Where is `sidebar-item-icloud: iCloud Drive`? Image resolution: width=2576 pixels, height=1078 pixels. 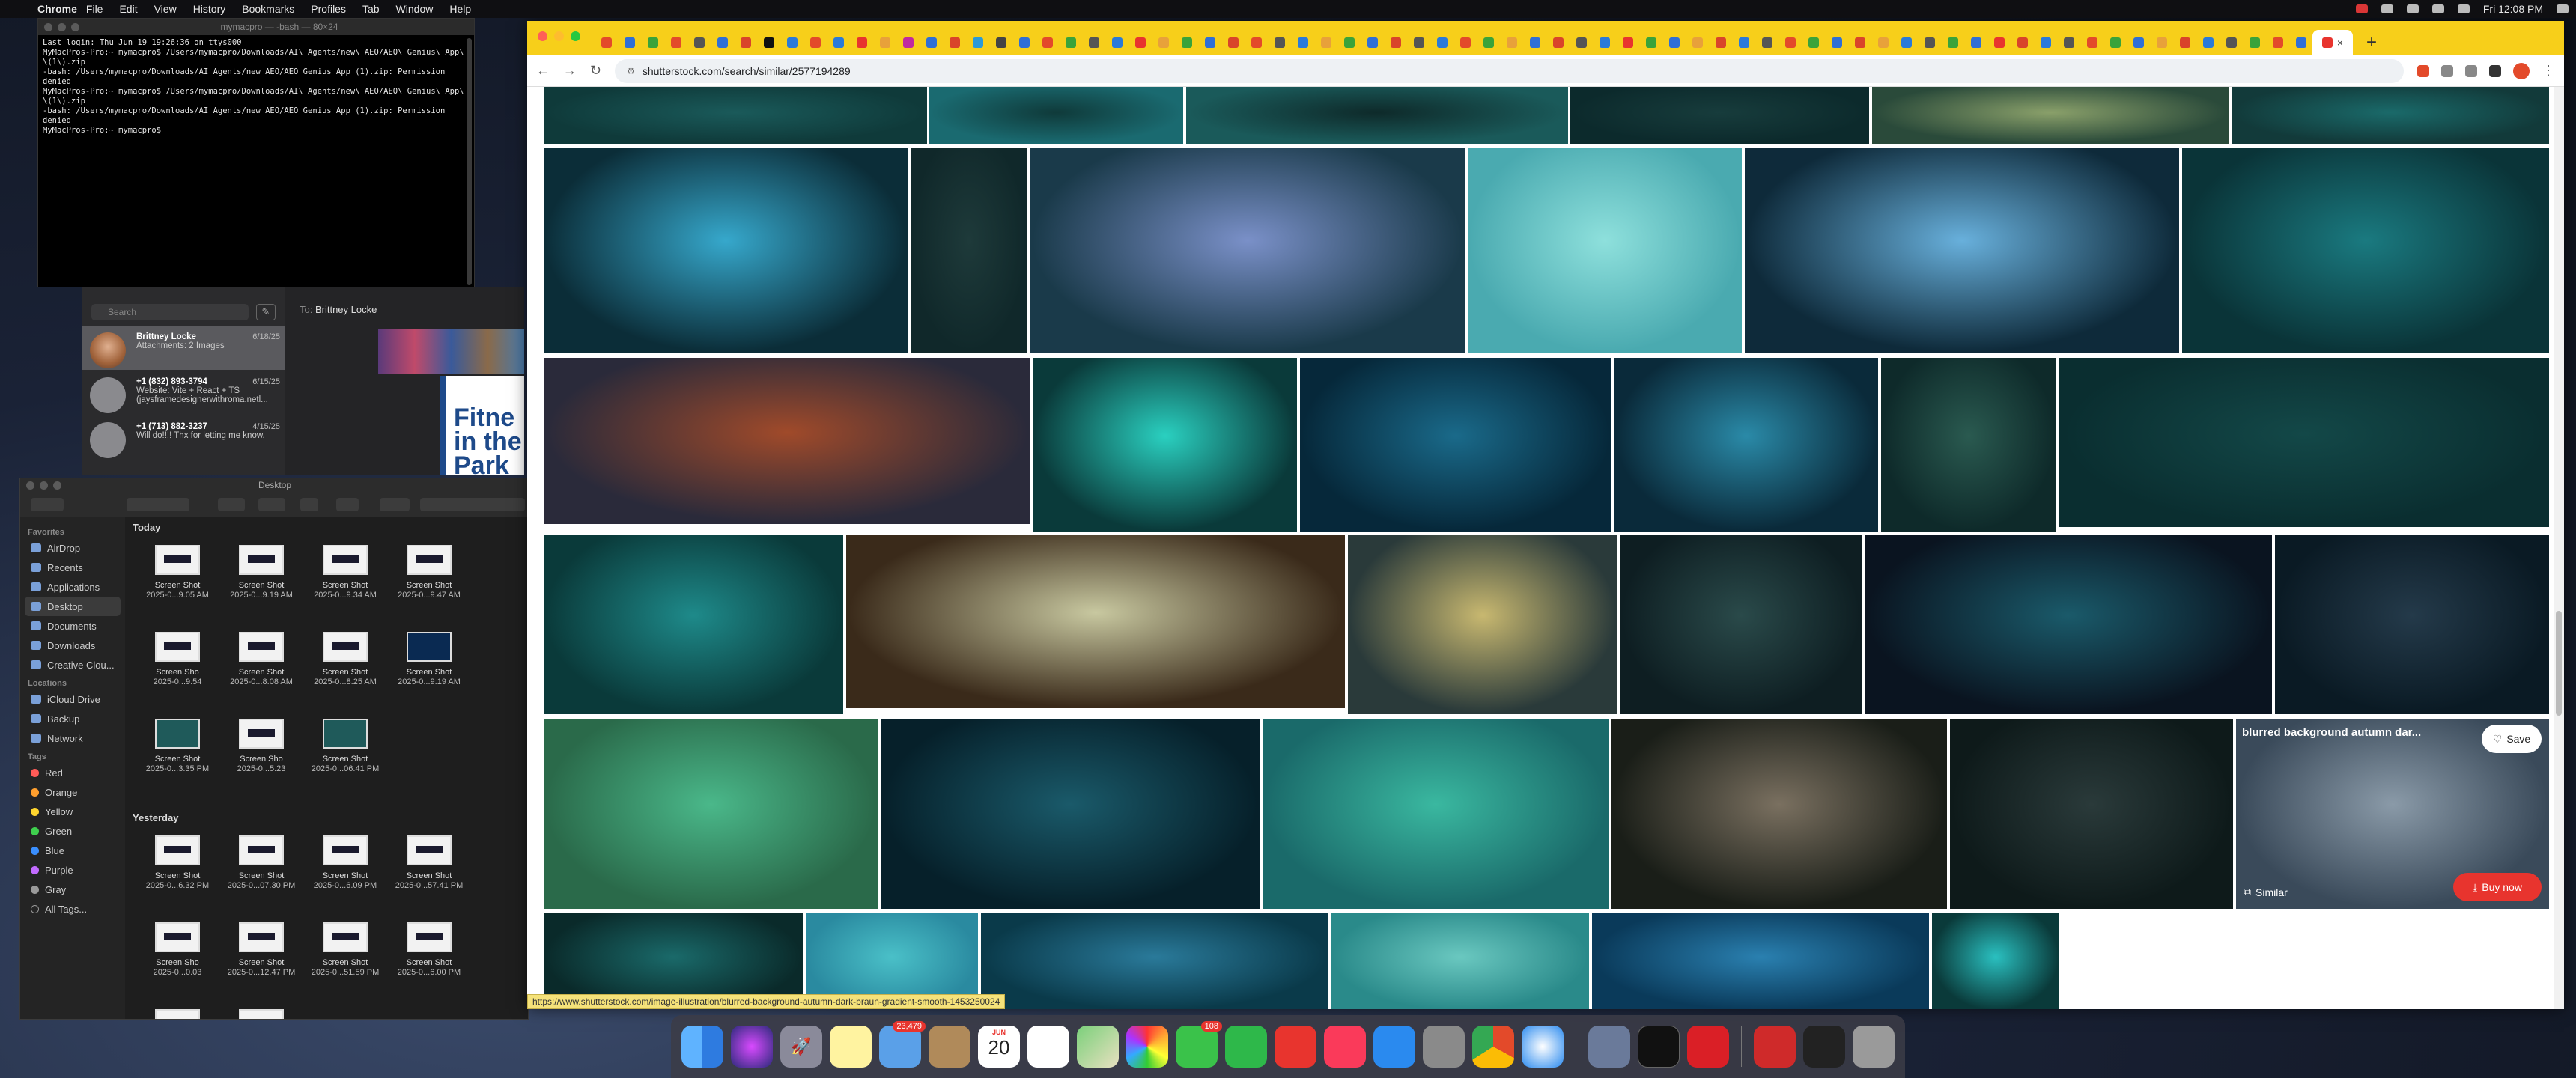 sidebar-item-icloud: iCloud Drive is located at coordinates (72, 699).